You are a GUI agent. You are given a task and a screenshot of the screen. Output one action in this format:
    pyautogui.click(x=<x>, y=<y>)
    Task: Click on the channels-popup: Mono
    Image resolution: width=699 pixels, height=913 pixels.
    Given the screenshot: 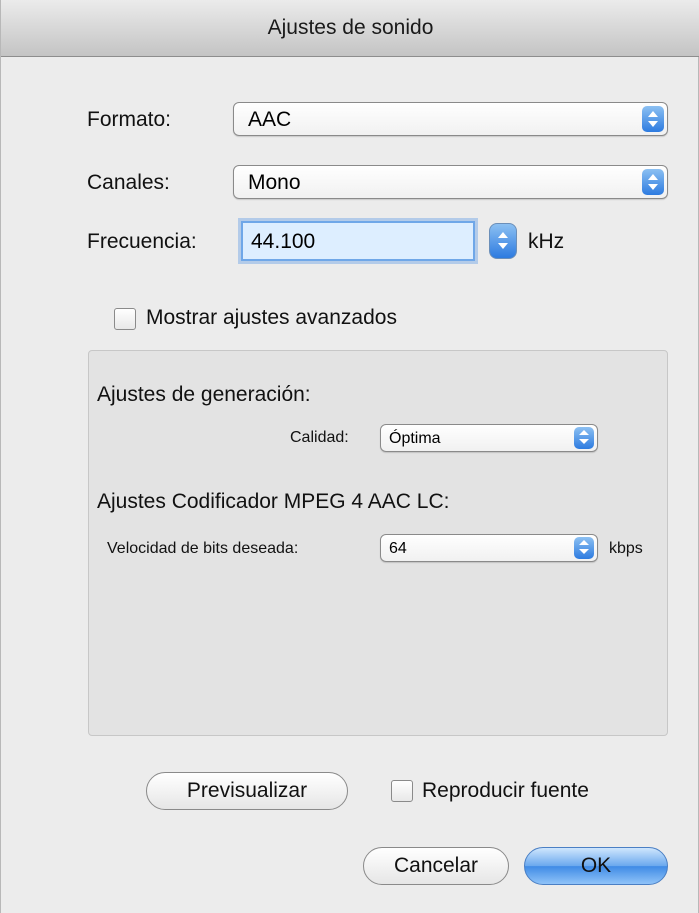 What is the action you would take?
    pyautogui.click(x=450, y=182)
    